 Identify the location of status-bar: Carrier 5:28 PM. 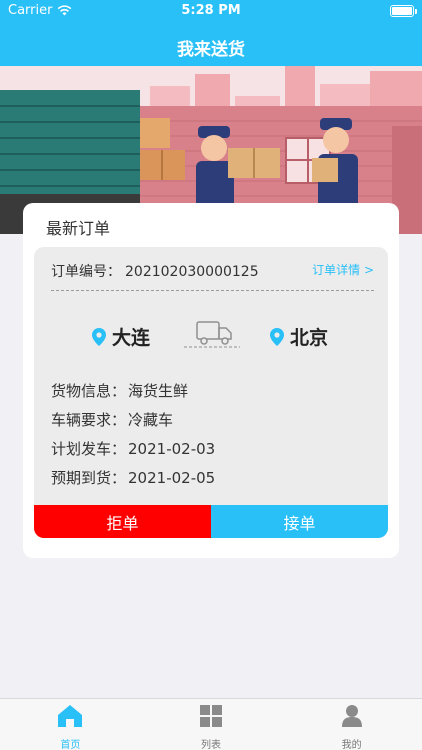
(211, 11).